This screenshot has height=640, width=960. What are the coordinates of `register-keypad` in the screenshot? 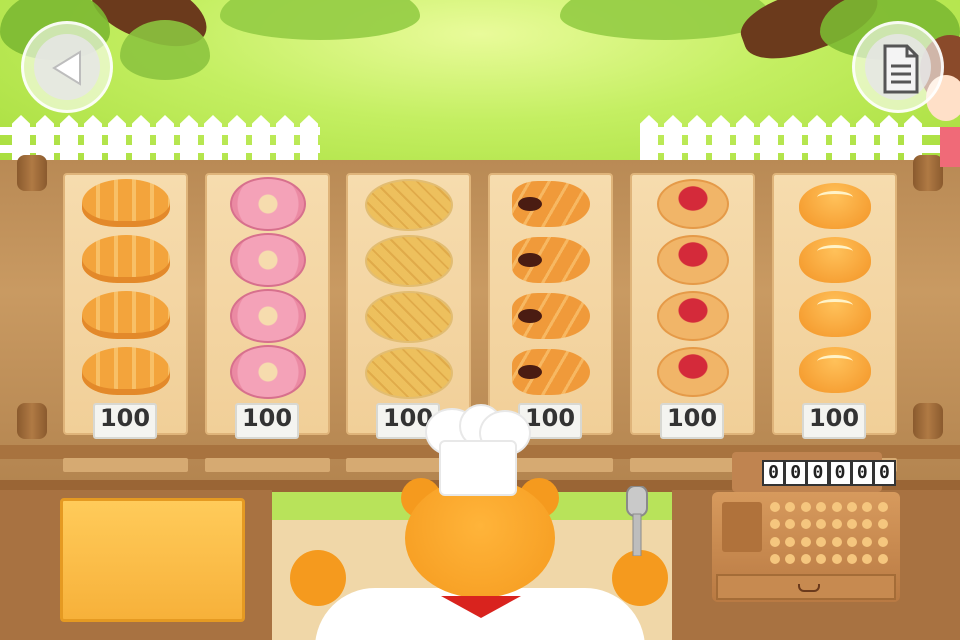 It's located at (830, 535).